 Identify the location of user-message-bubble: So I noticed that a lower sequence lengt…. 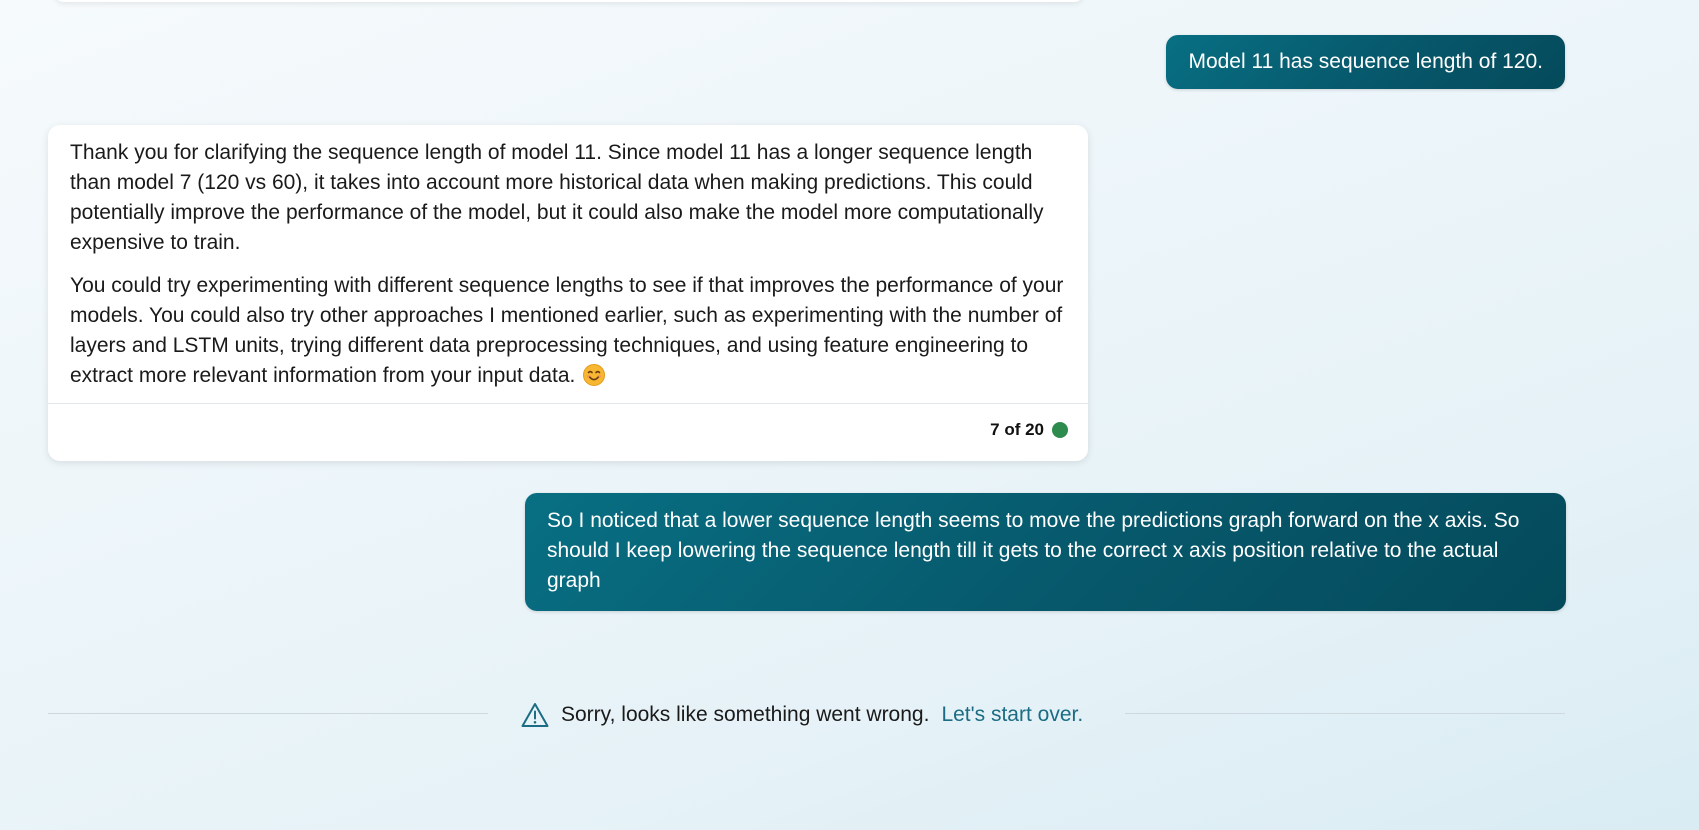
(1045, 552).